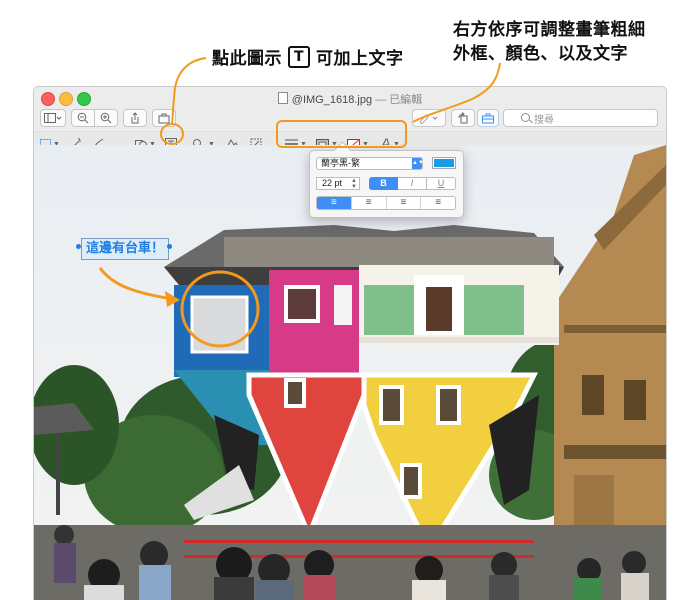  What do you see at coordinates (334, 203) in the screenshot?
I see `align-left-button: ≡` at bounding box center [334, 203].